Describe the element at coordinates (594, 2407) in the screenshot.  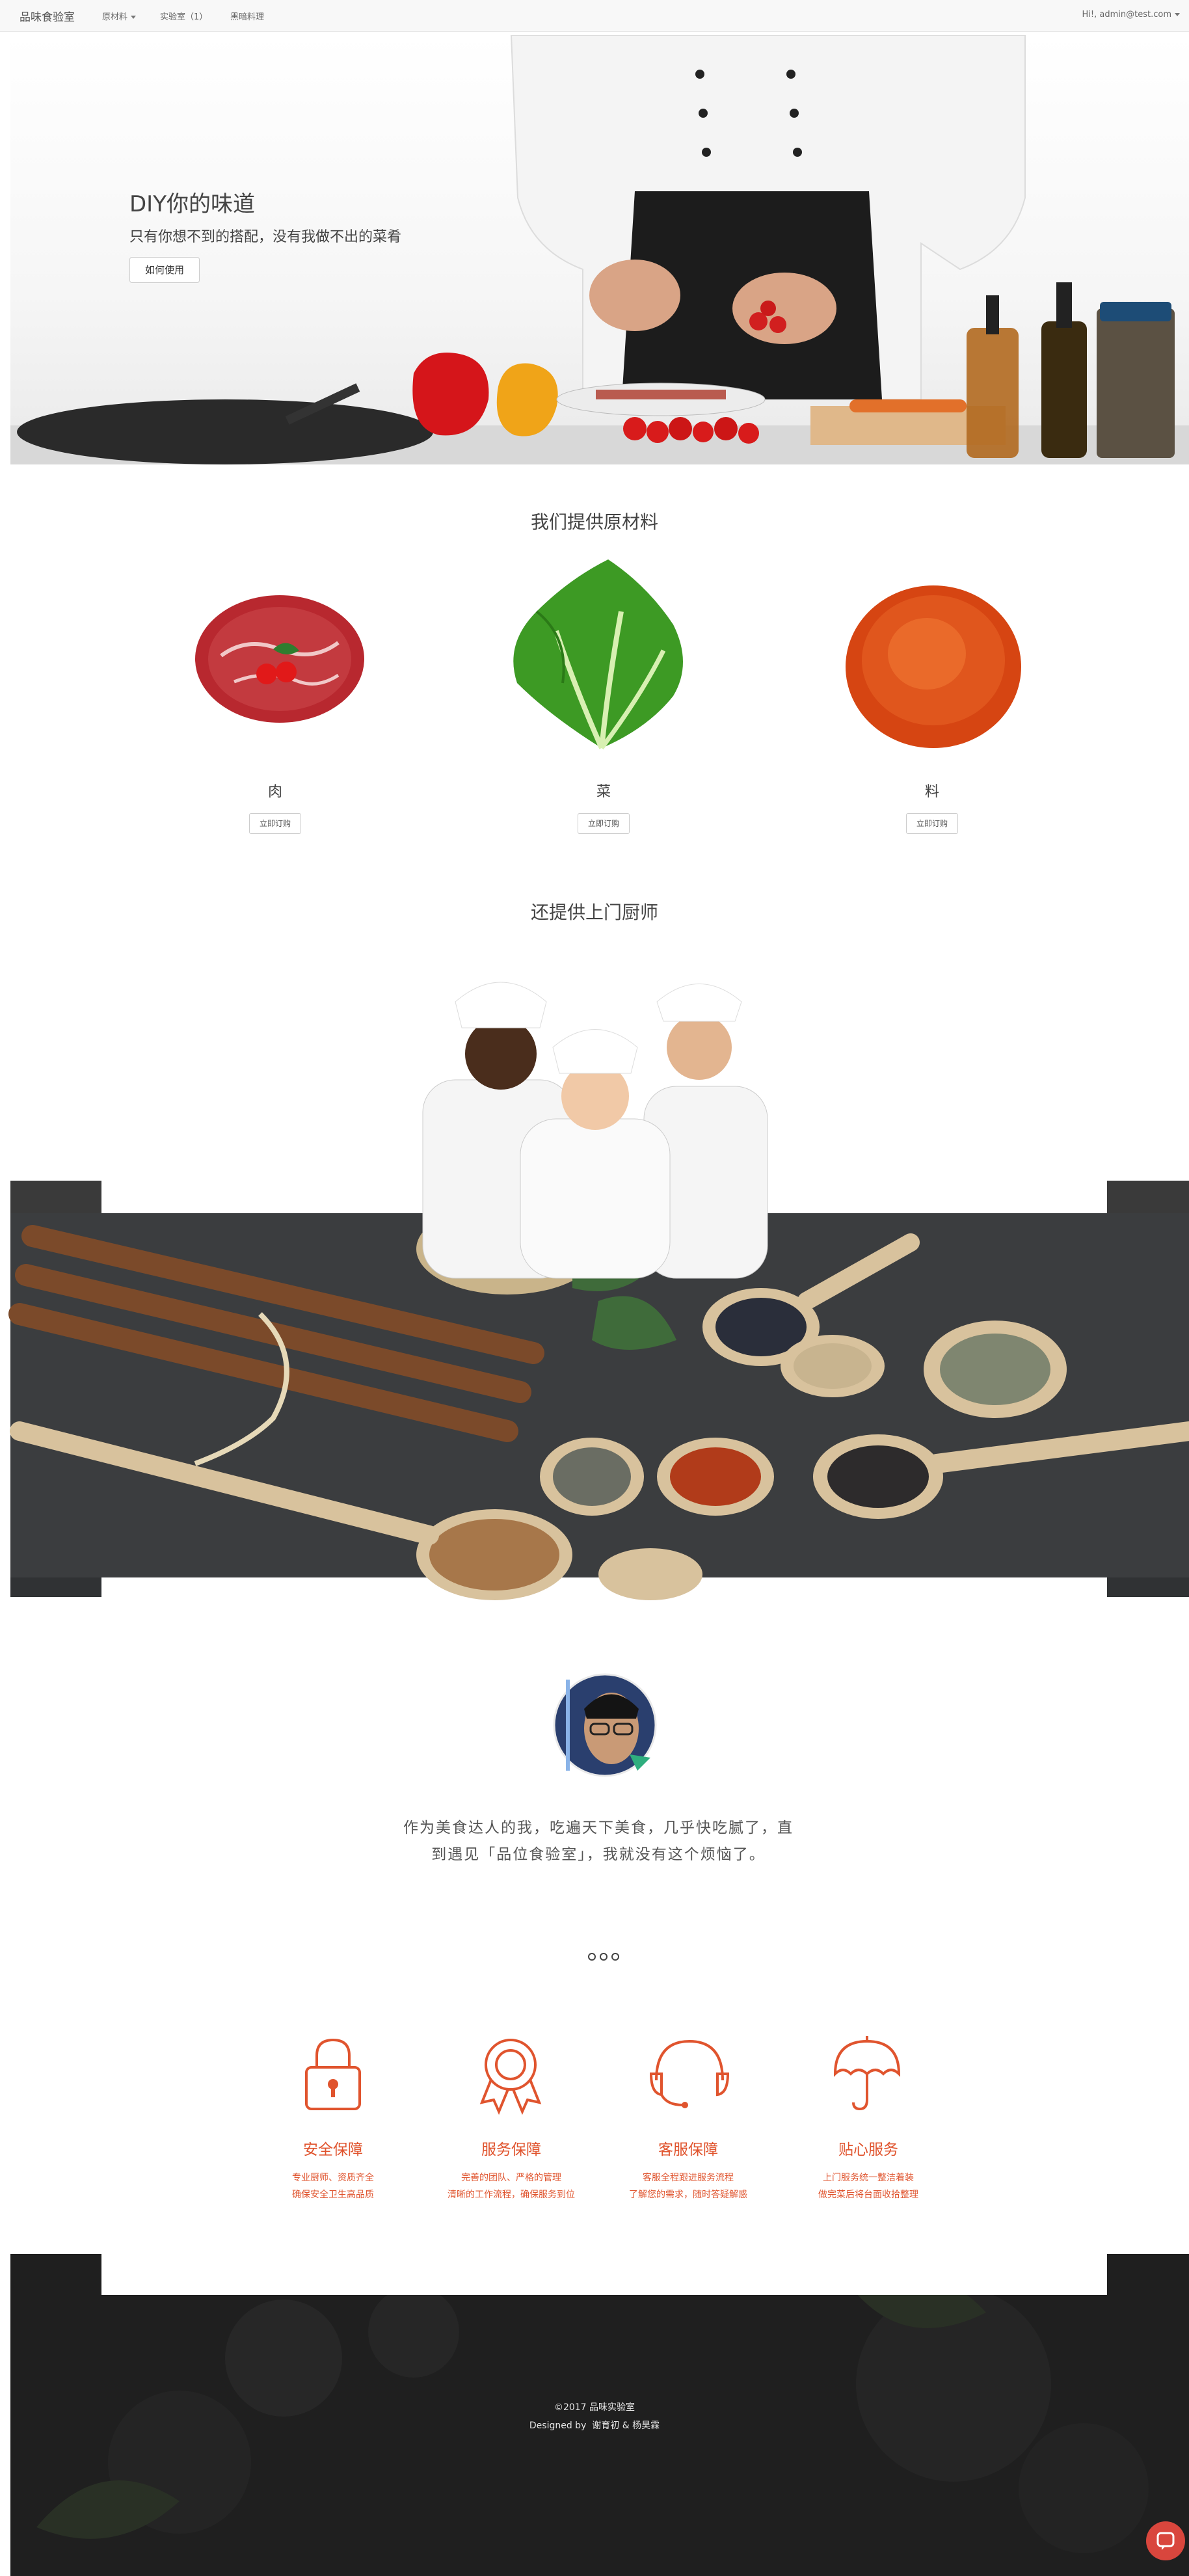
I see `footer-copyright: ©2017 品味实验室` at that location.